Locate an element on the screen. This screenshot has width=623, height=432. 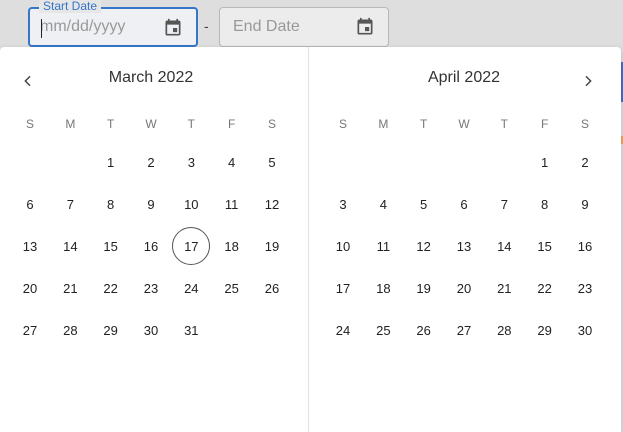
day-number: 22 is located at coordinates (110, 288).